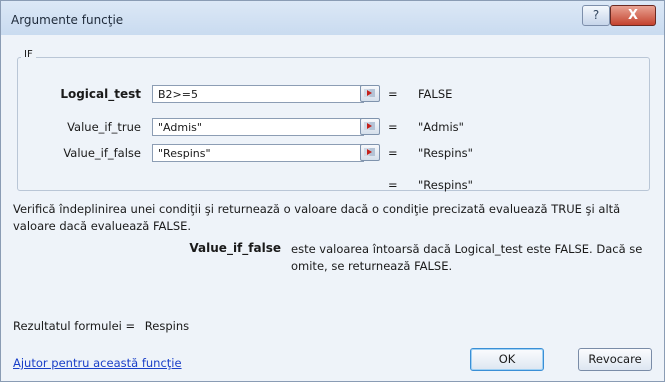 This screenshot has width=665, height=382. I want to click on value-if-false-collapse-button, so click(370, 152).